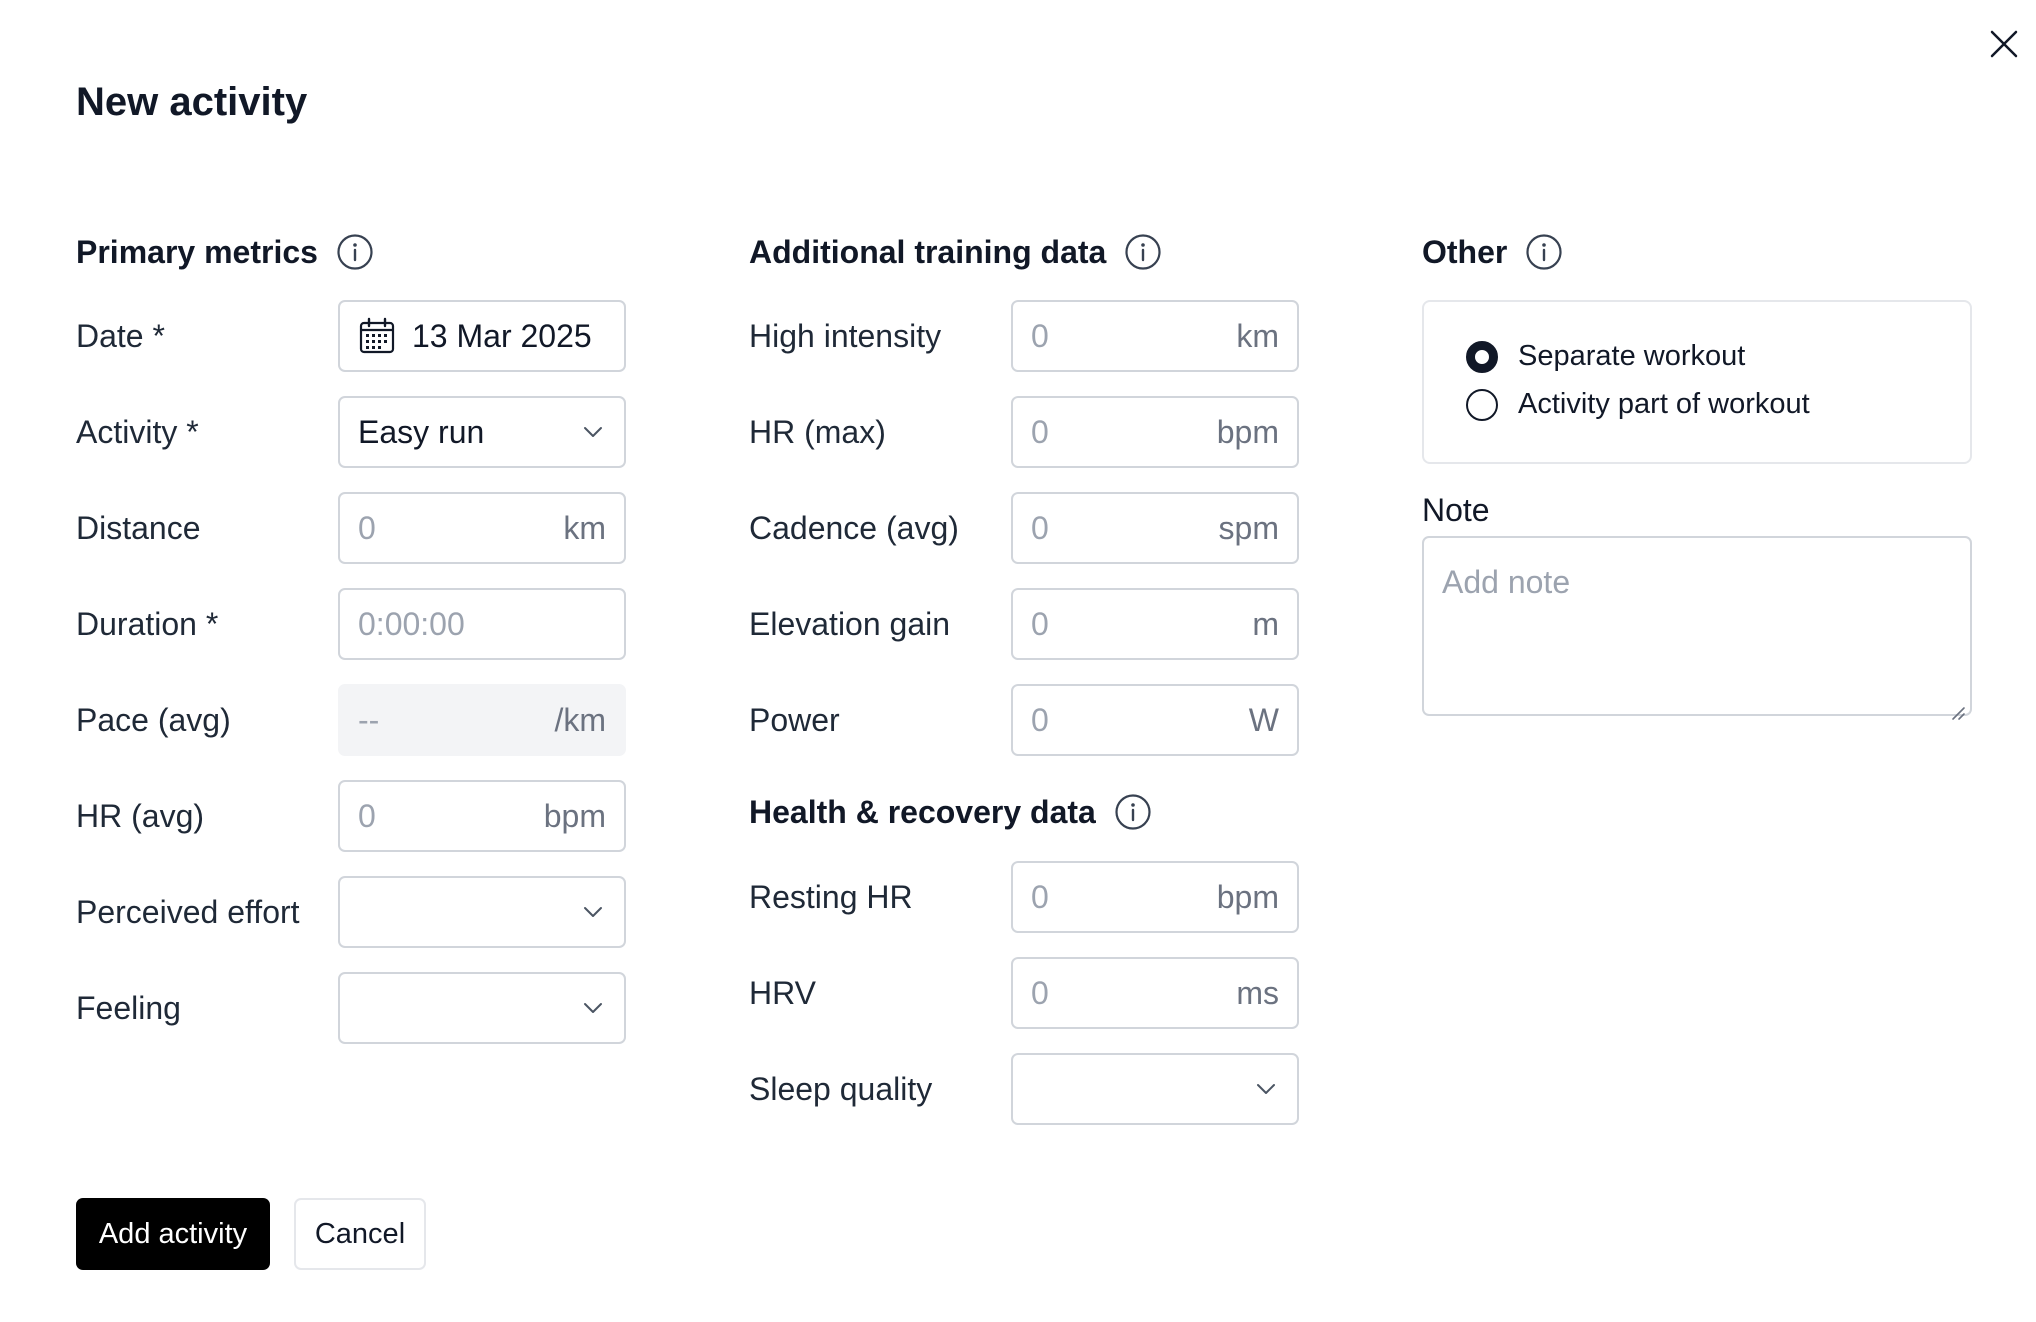 This screenshot has width=2036, height=1322. Describe the element at coordinates (1040, 623) in the screenshot. I see `elevation-gain-placeholder: 0` at that location.